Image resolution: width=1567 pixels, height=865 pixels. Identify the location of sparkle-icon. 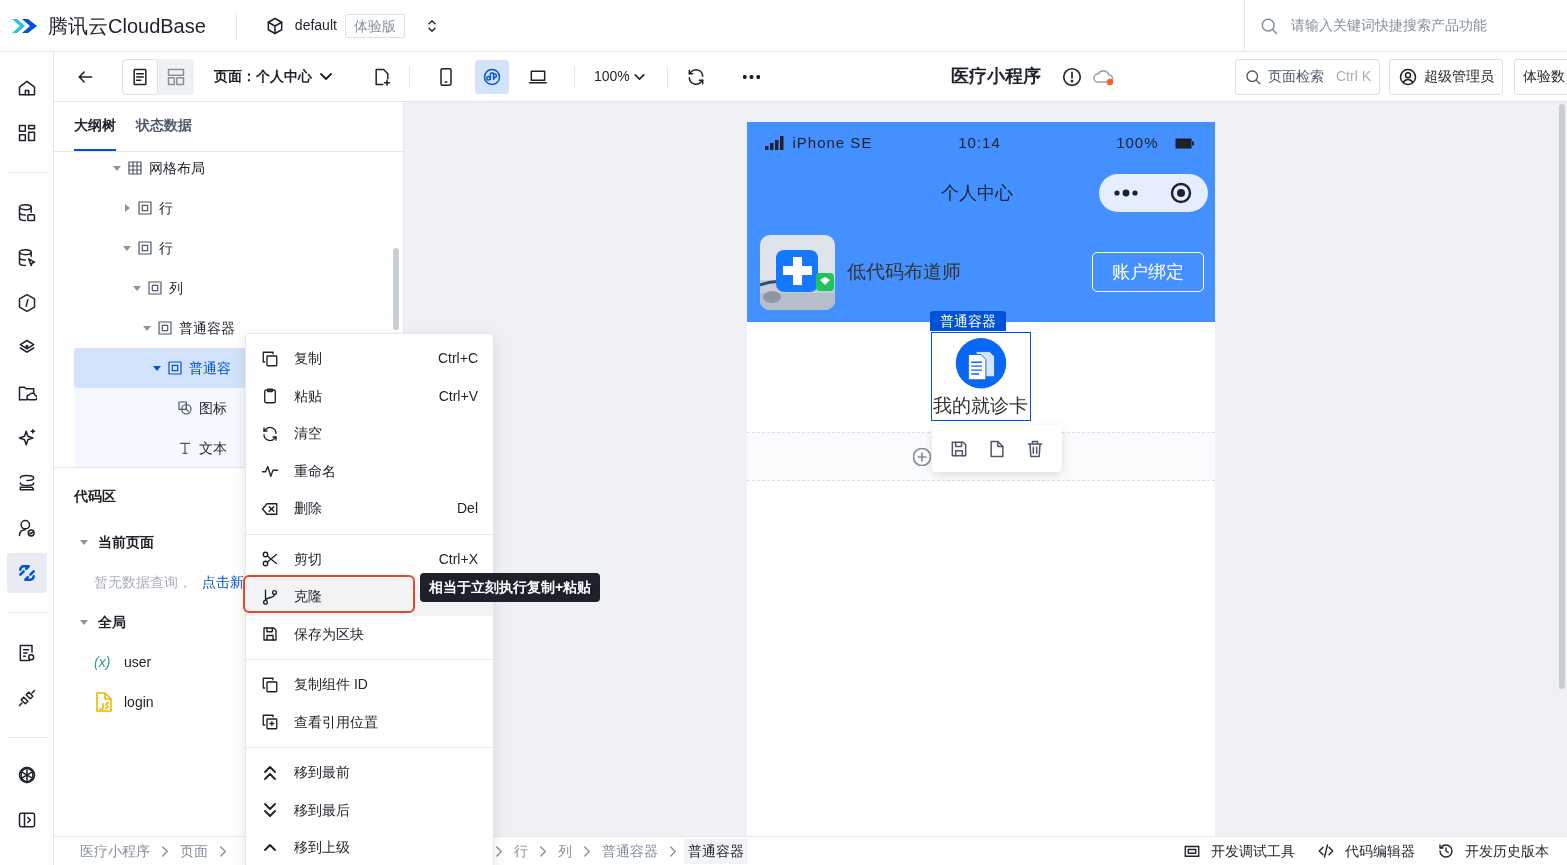
(26, 437).